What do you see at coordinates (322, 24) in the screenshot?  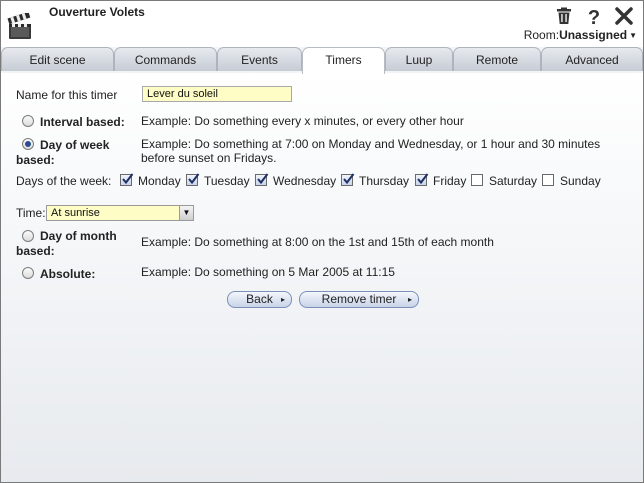 I see `title-bar: Ouverture Volets ? Room:Unassigned ▼` at bounding box center [322, 24].